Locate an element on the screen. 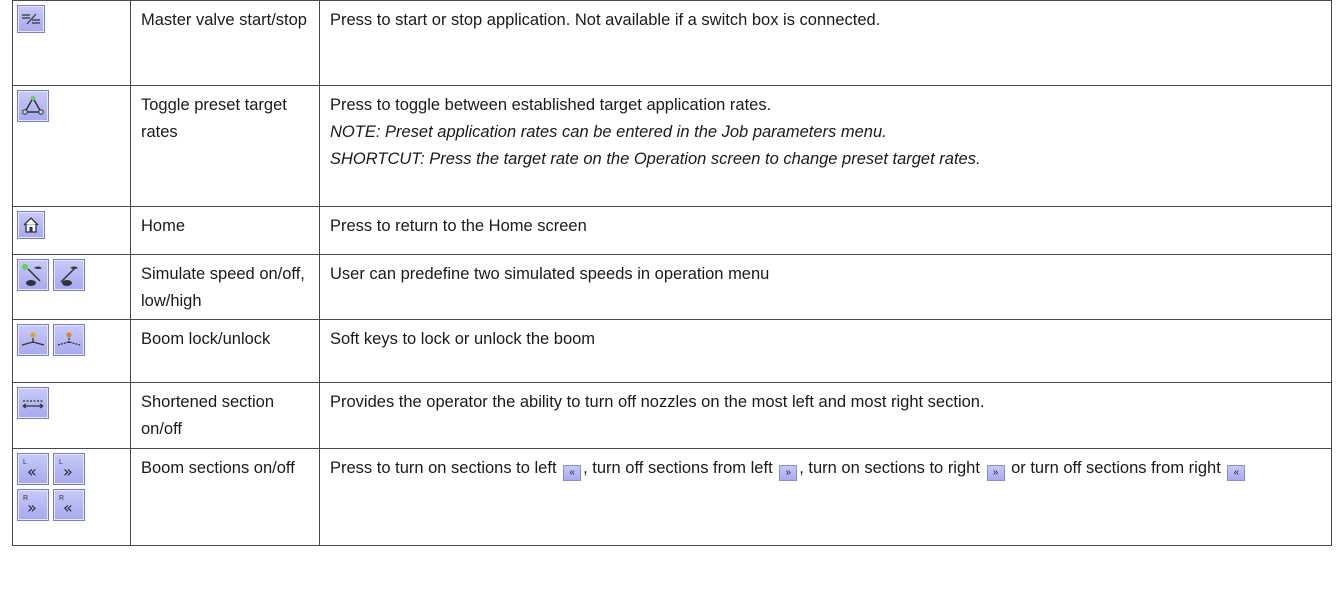 The width and height of the screenshot is (1343, 612). left-on-inline-icon: « is located at coordinates (572, 473).